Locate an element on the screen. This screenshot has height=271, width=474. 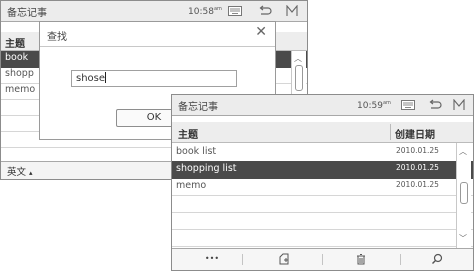
scrollbar: ︿ ﹀ is located at coordinates (463, 196).